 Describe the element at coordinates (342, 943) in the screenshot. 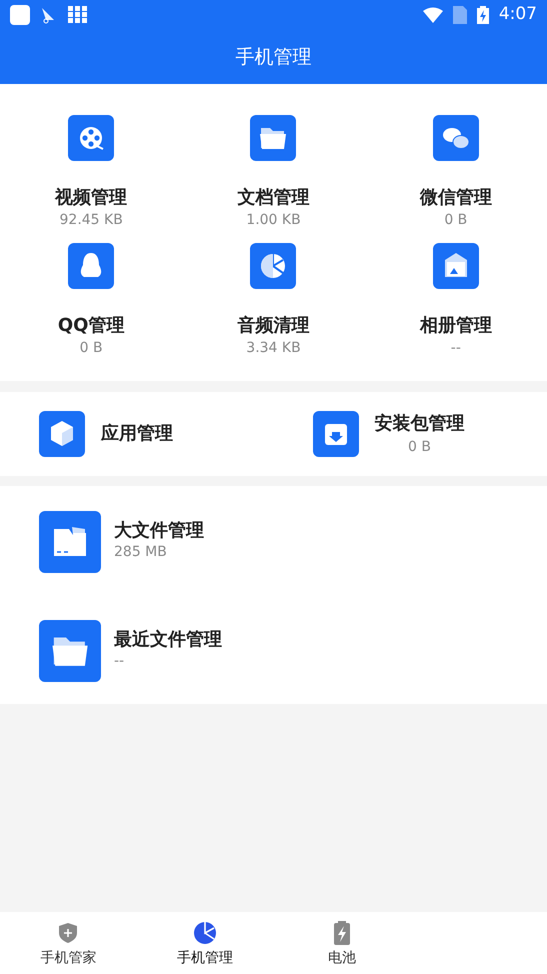

I see `tab: 电池` at that location.